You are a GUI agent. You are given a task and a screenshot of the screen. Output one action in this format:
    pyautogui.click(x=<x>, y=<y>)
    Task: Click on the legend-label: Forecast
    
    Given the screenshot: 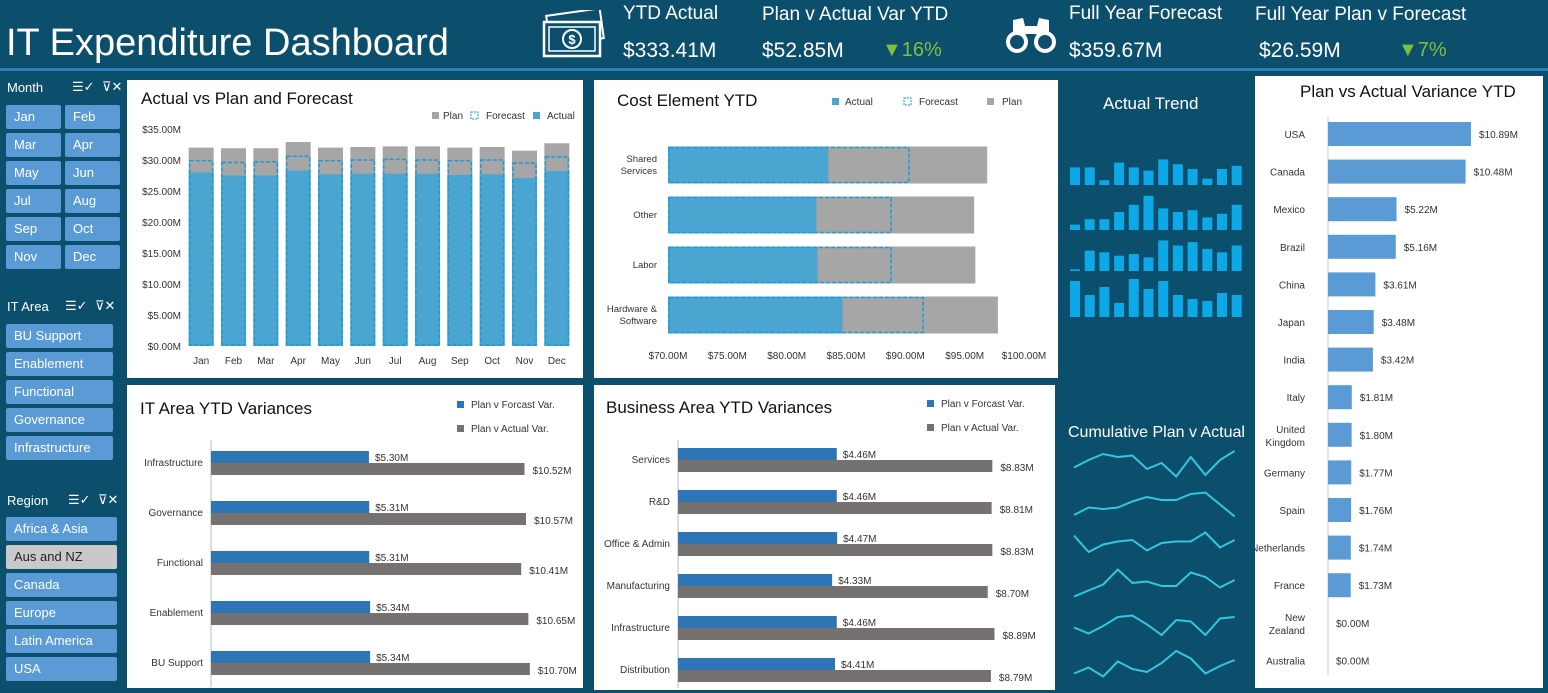 What is the action you would take?
    pyautogui.click(x=505, y=116)
    